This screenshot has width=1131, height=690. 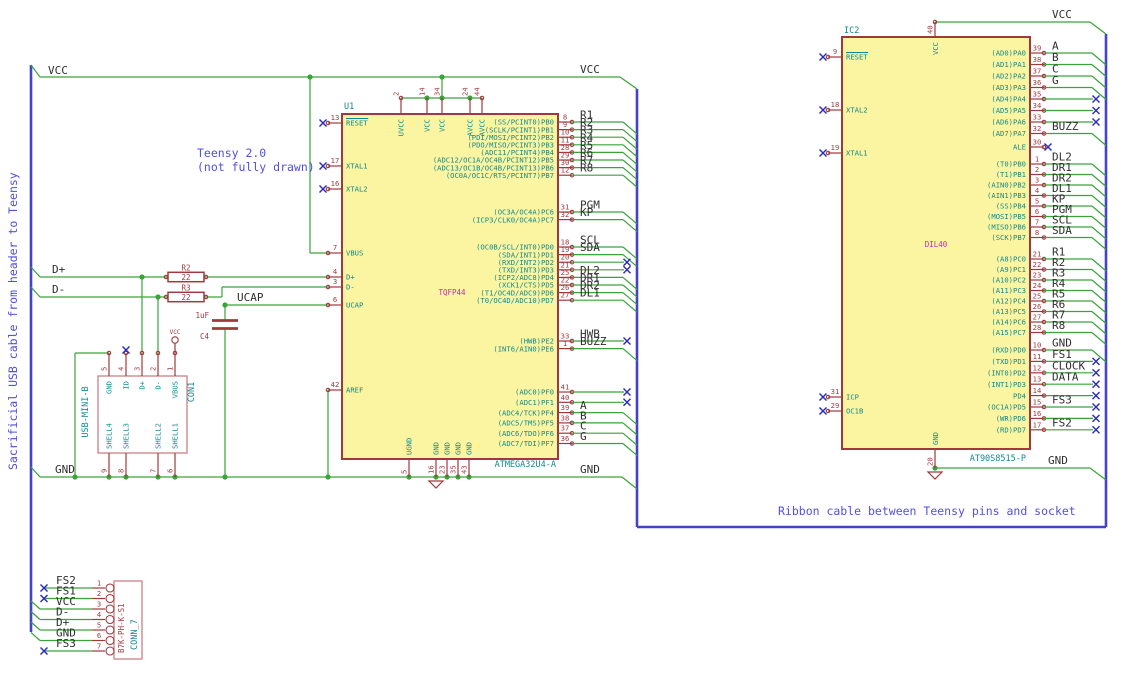 What do you see at coordinates (1008, 322) in the screenshot?
I see `ic2-pin-name: (A14)PC6` at bounding box center [1008, 322].